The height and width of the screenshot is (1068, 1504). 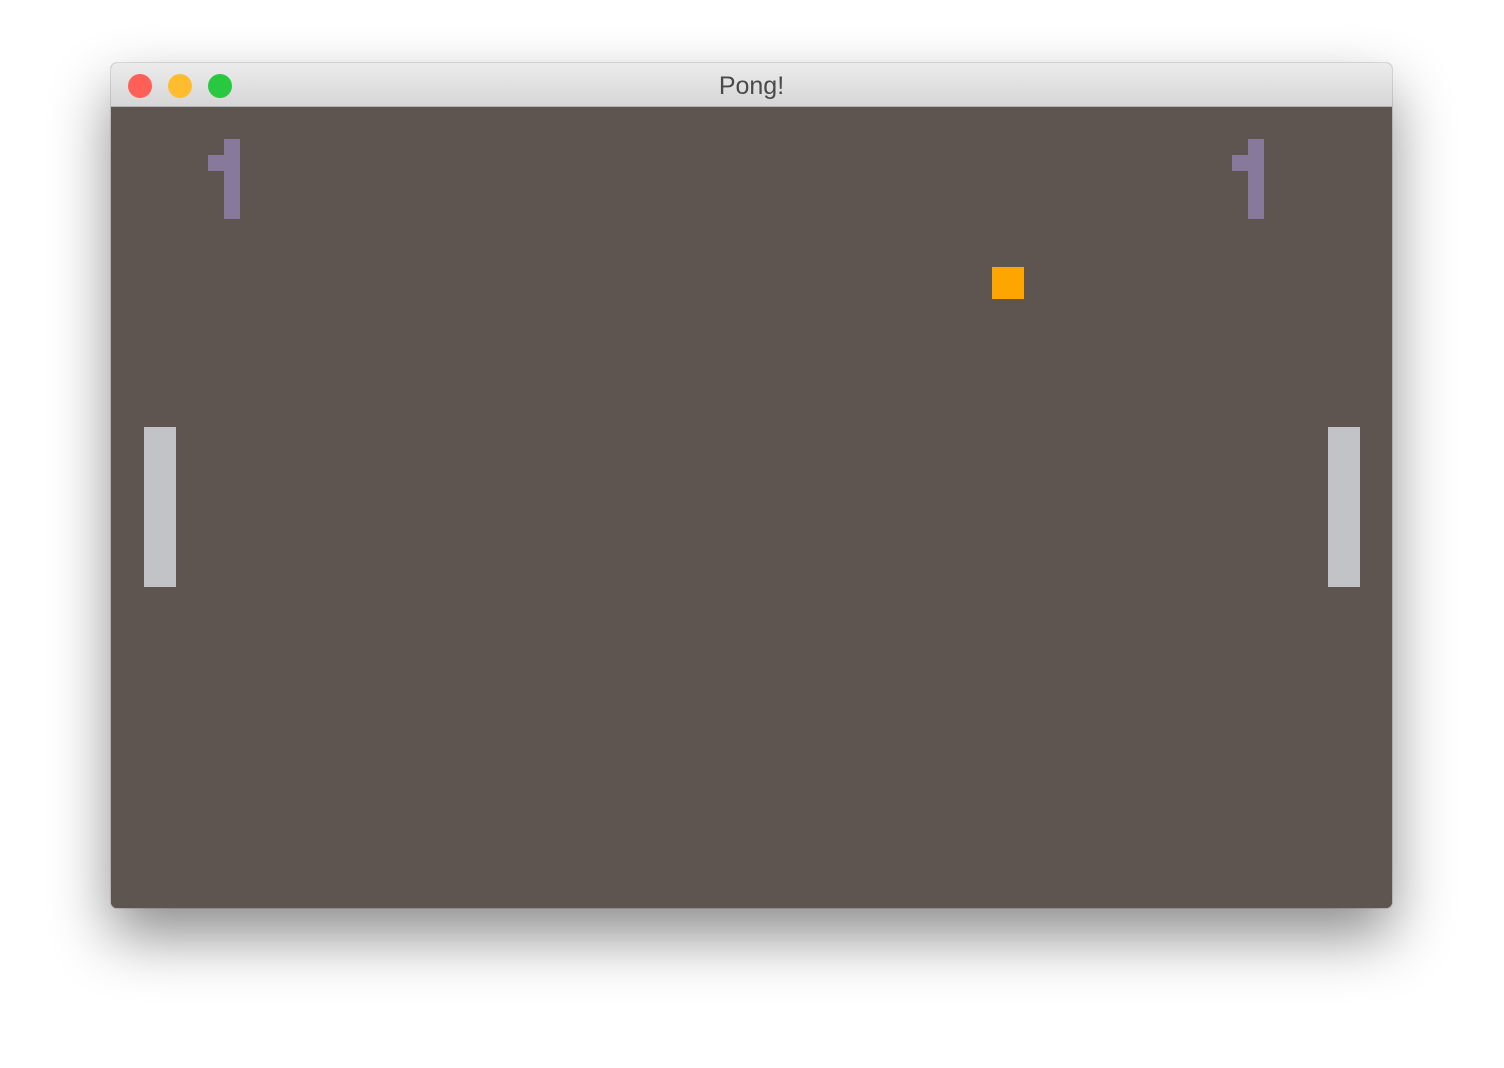 What do you see at coordinates (216, 163) in the screenshot?
I see `left-score-digit-flag` at bounding box center [216, 163].